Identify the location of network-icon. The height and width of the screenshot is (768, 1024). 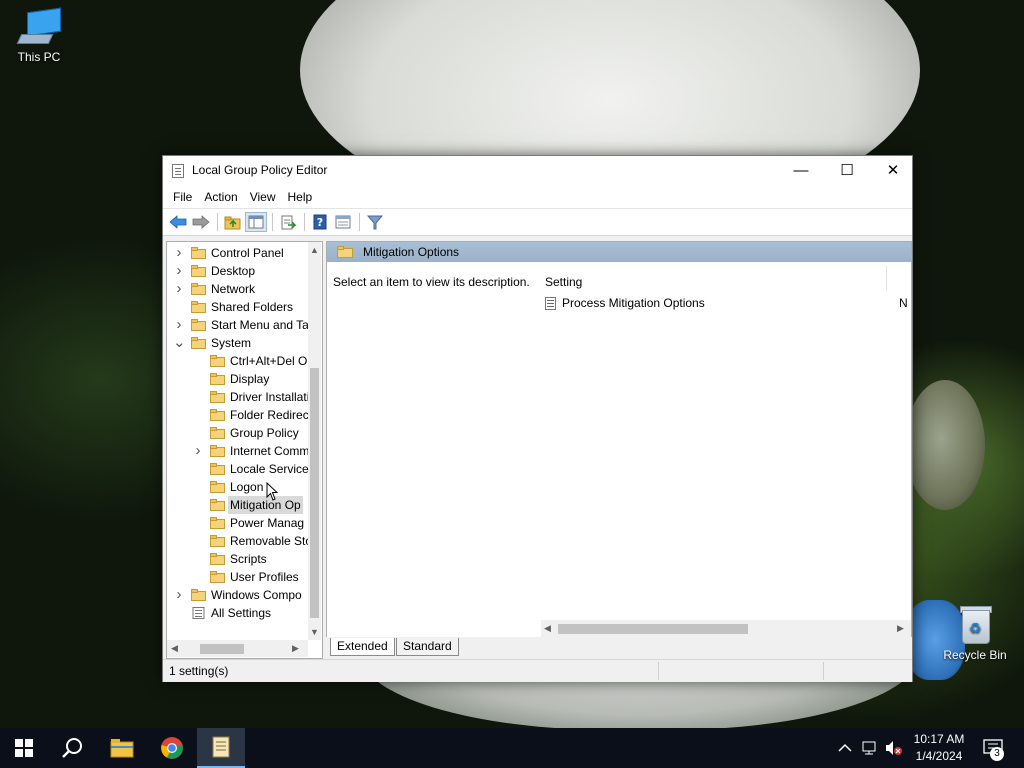
(871, 748).